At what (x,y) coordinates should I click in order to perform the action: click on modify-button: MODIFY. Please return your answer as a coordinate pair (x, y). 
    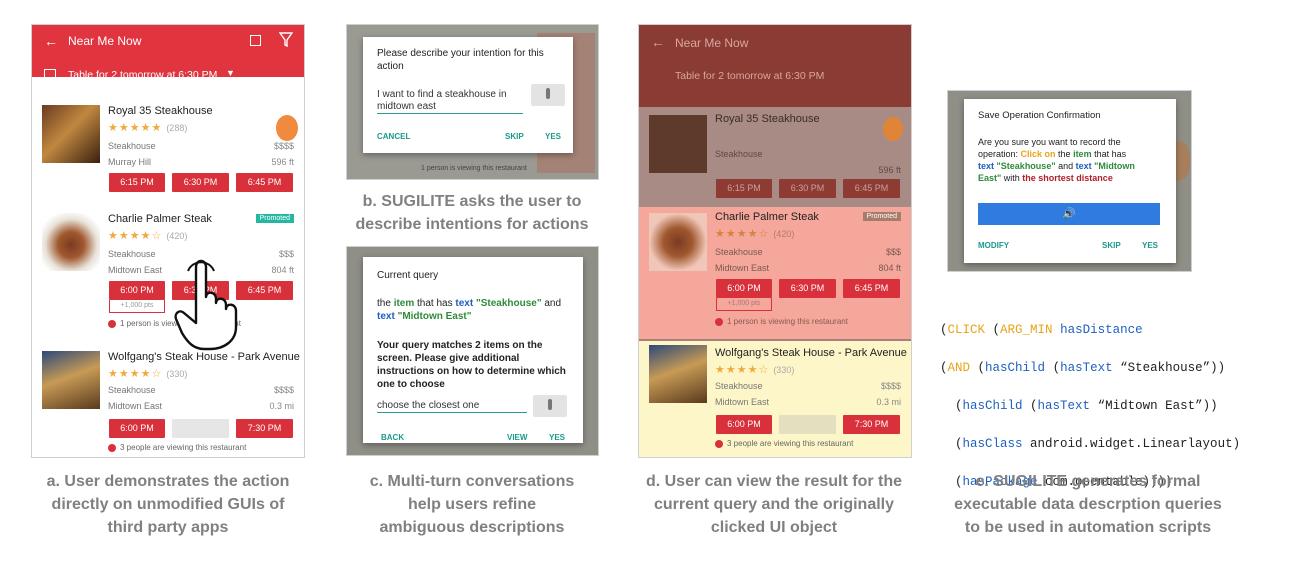
    Looking at the image, I should click on (993, 245).